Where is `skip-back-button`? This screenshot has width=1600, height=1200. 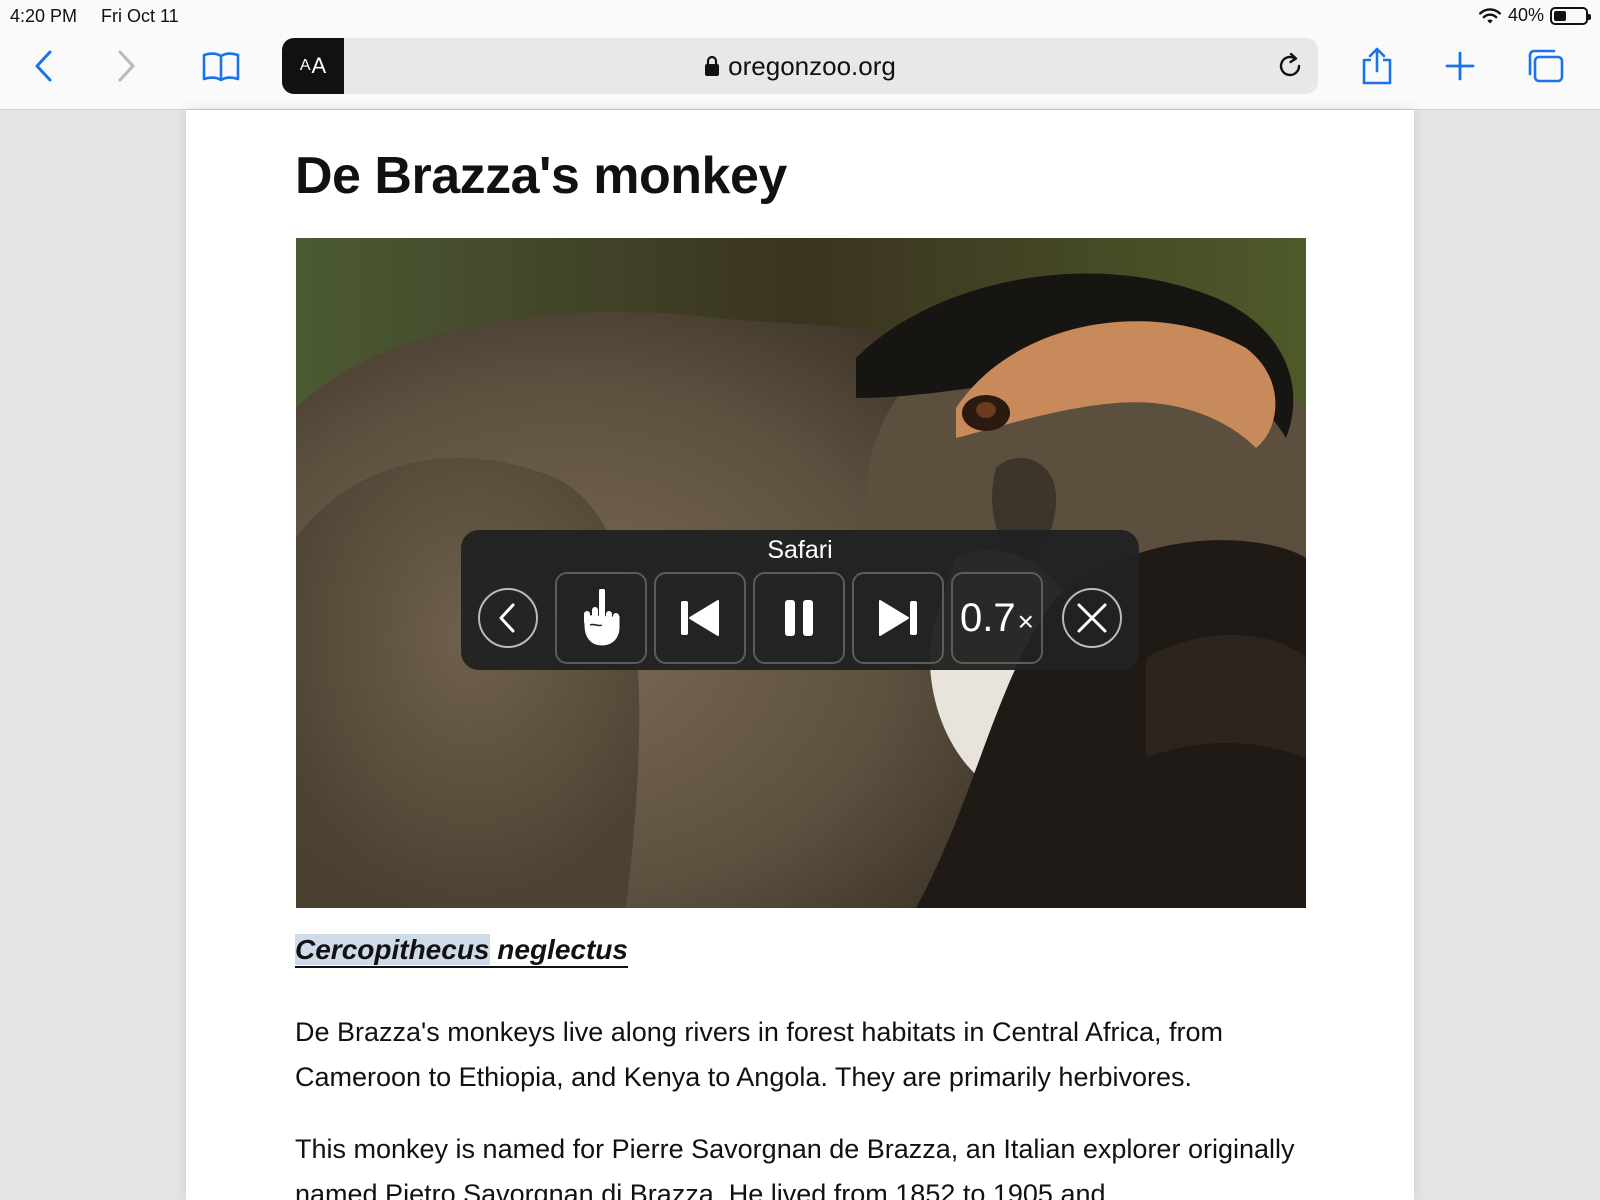
skip-back-button is located at coordinates (700, 618).